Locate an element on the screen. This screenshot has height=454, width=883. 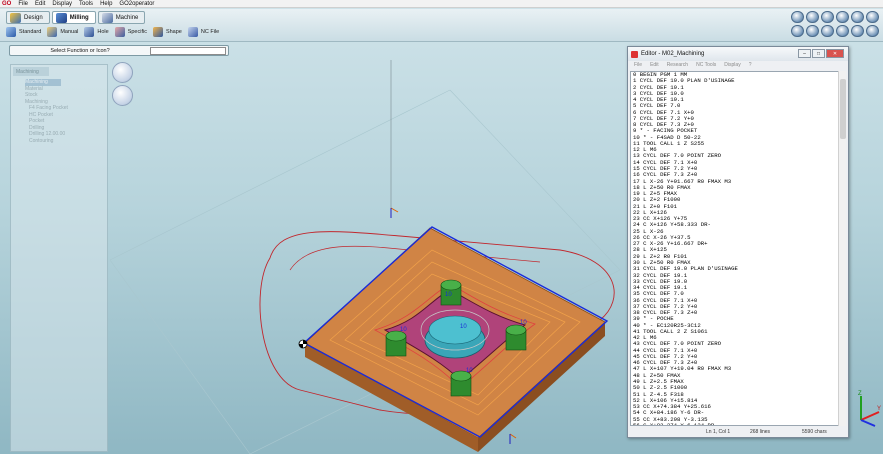
undo-icon is located at coordinates (842, 17).